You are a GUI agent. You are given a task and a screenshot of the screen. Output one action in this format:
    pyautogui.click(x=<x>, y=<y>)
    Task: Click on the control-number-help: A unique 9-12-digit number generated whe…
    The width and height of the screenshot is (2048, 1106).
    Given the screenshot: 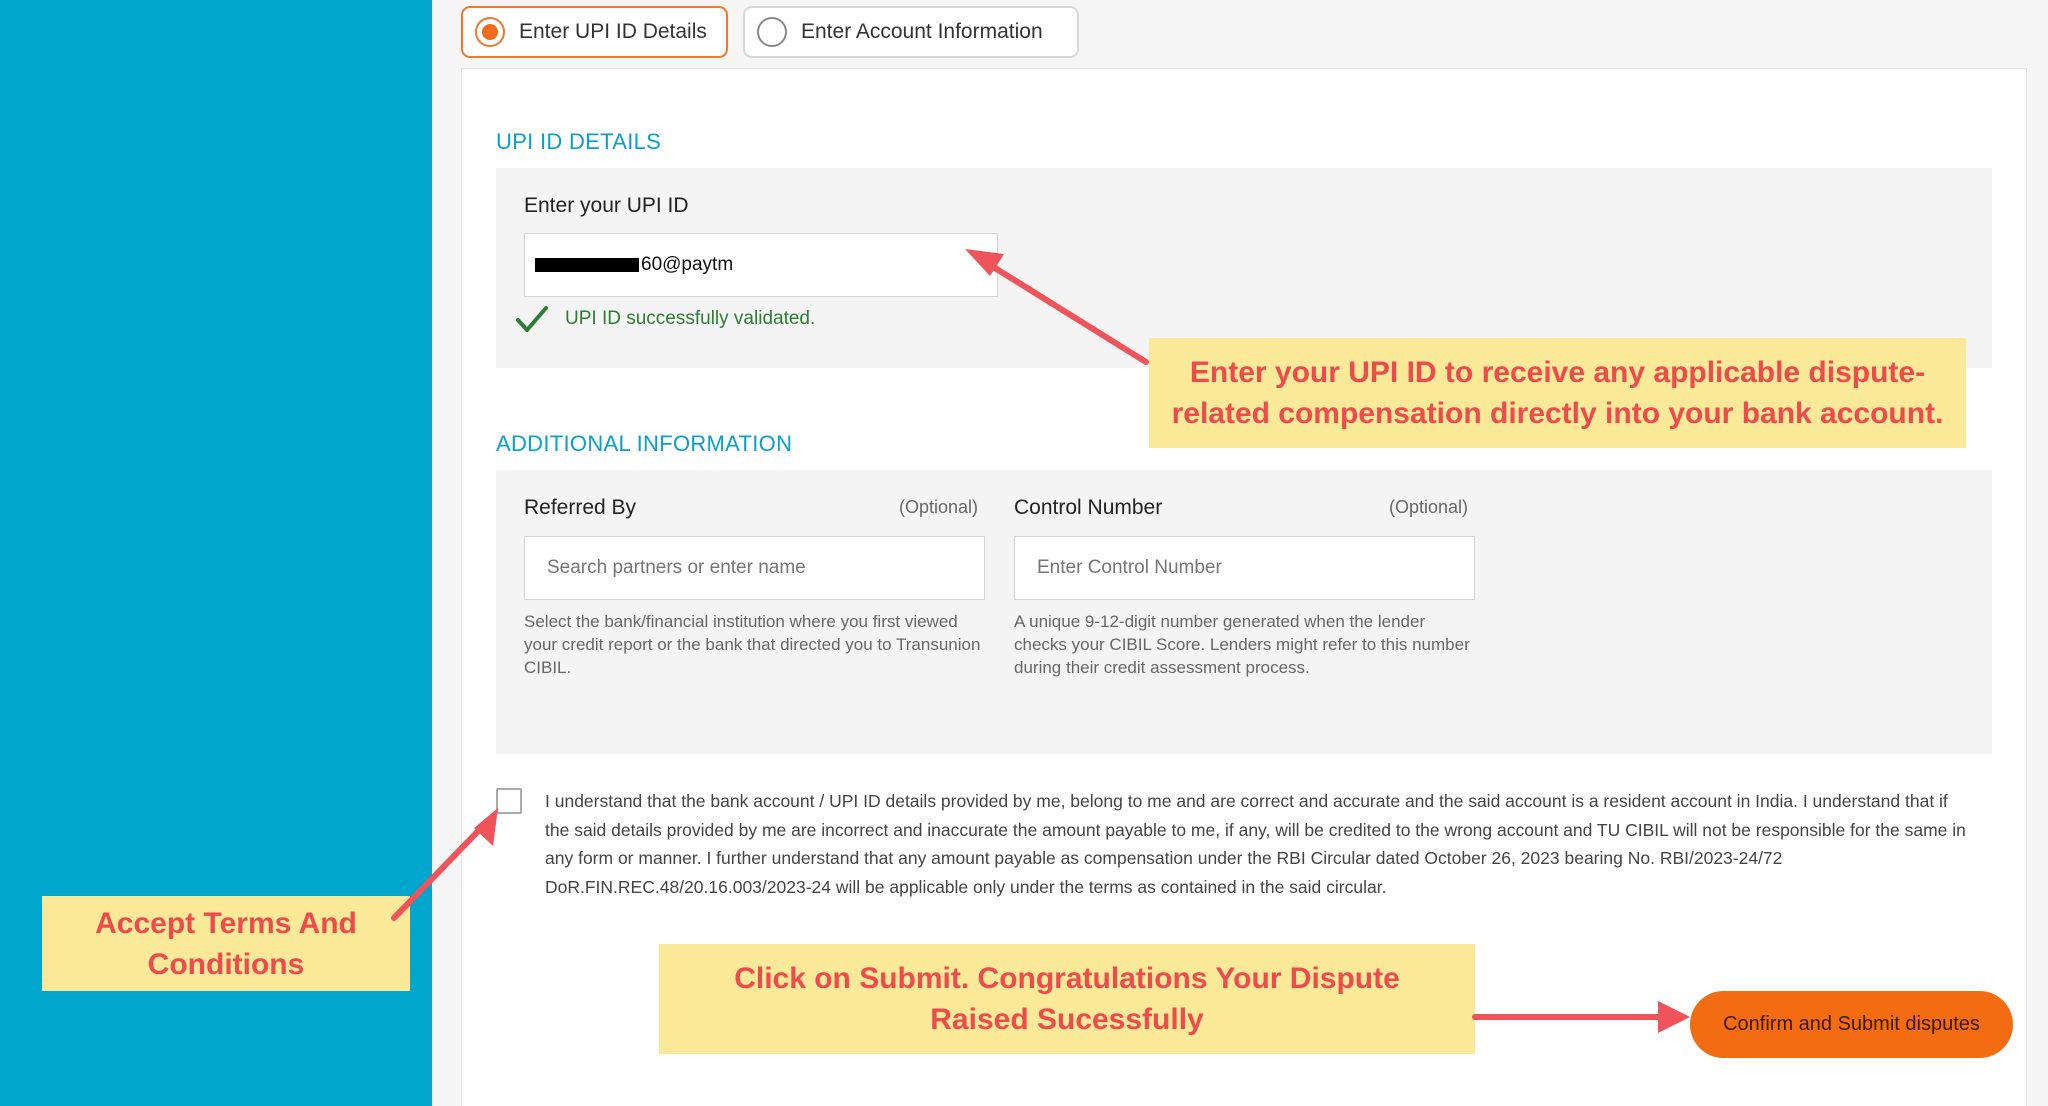 What is the action you would take?
    pyautogui.click(x=1242, y=644)
    